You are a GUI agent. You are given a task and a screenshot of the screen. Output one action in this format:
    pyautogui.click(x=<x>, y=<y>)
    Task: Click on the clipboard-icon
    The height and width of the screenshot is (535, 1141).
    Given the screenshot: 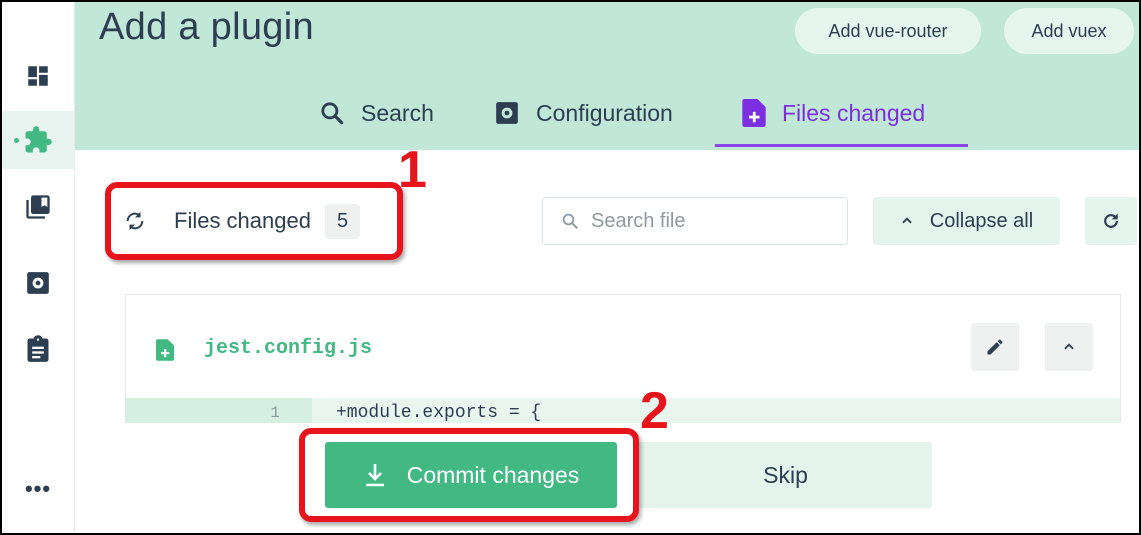 What is the action you would take?
    pyautogui.click(x=38, y=348)
    